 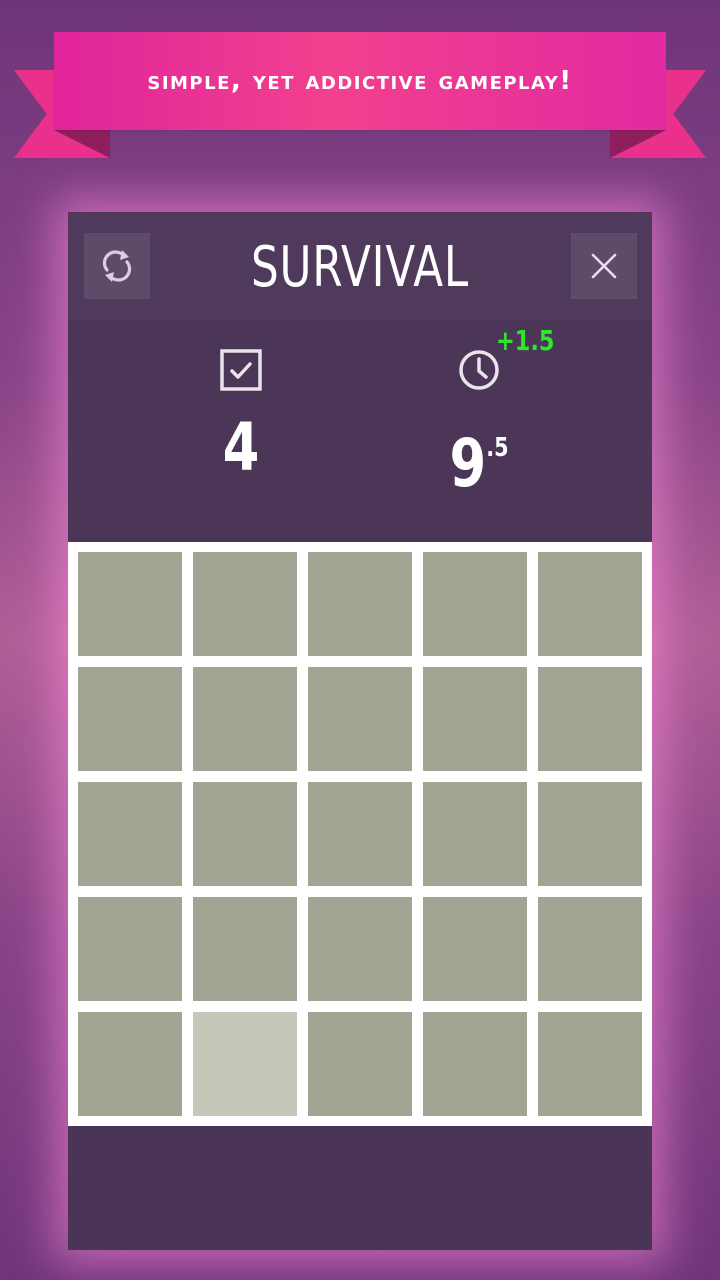 I want to click on banner-text: Simple, yet addictive gameplay!, so click(x=360, y=81).